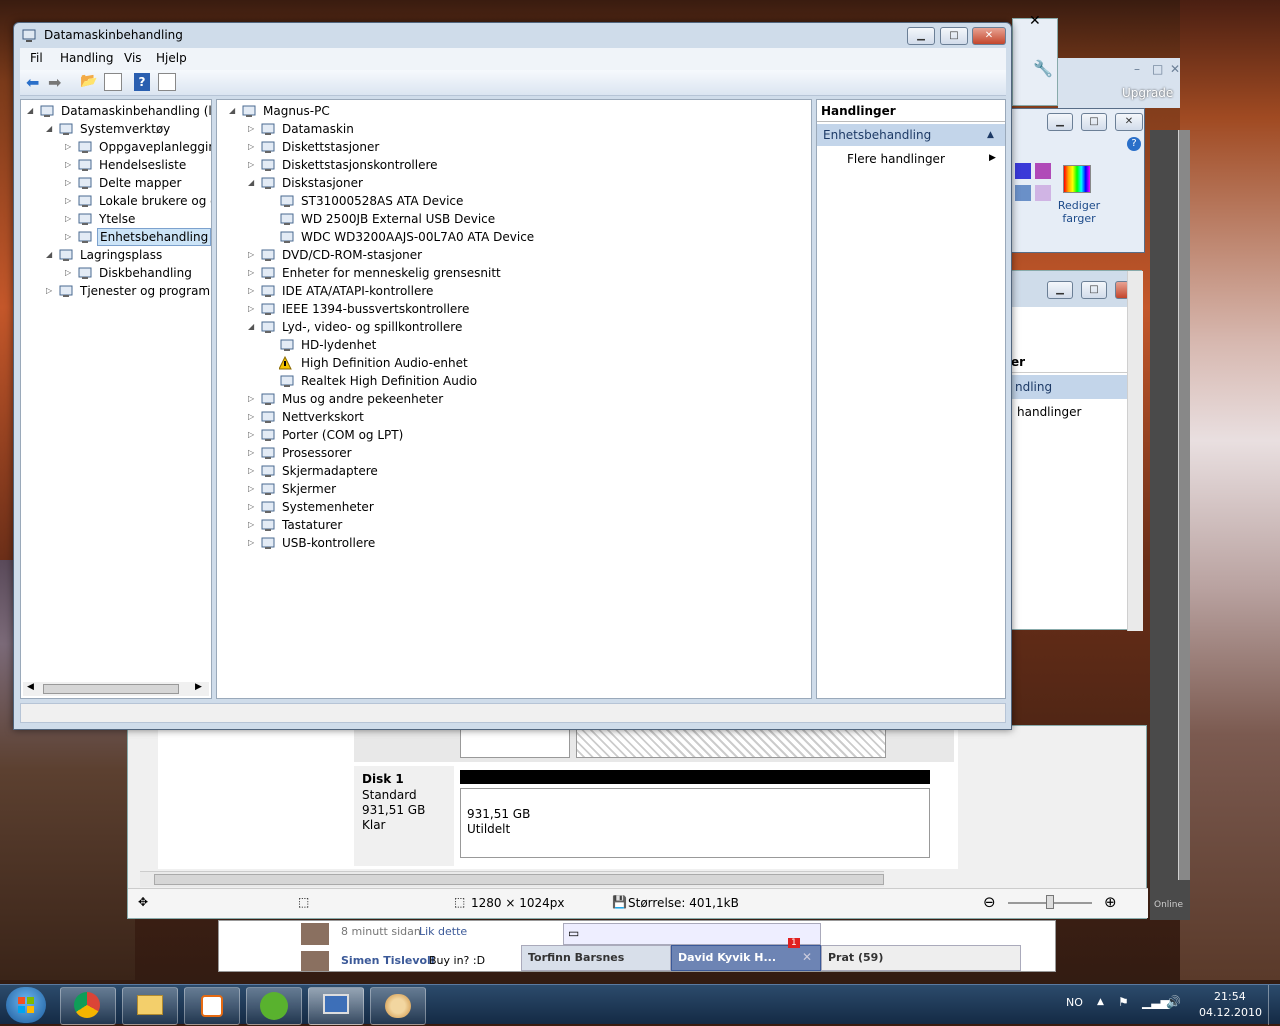 The height and width of the screenshot is (1026, 1280). I want to click on tree-item: ◢ Diskstasjoner, so click(514, 183).